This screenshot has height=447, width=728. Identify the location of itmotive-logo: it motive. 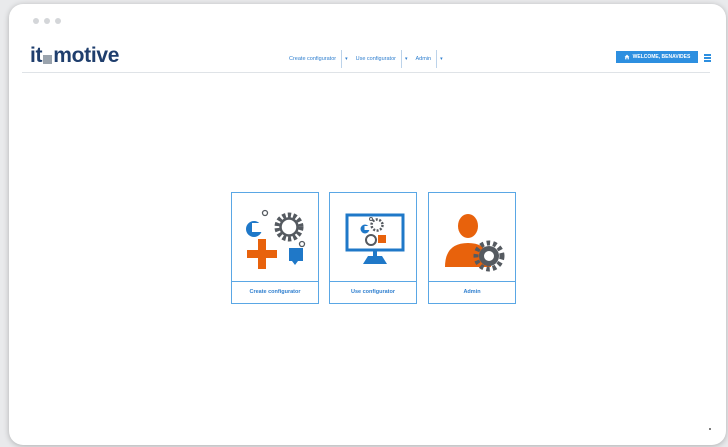
(74, 56).